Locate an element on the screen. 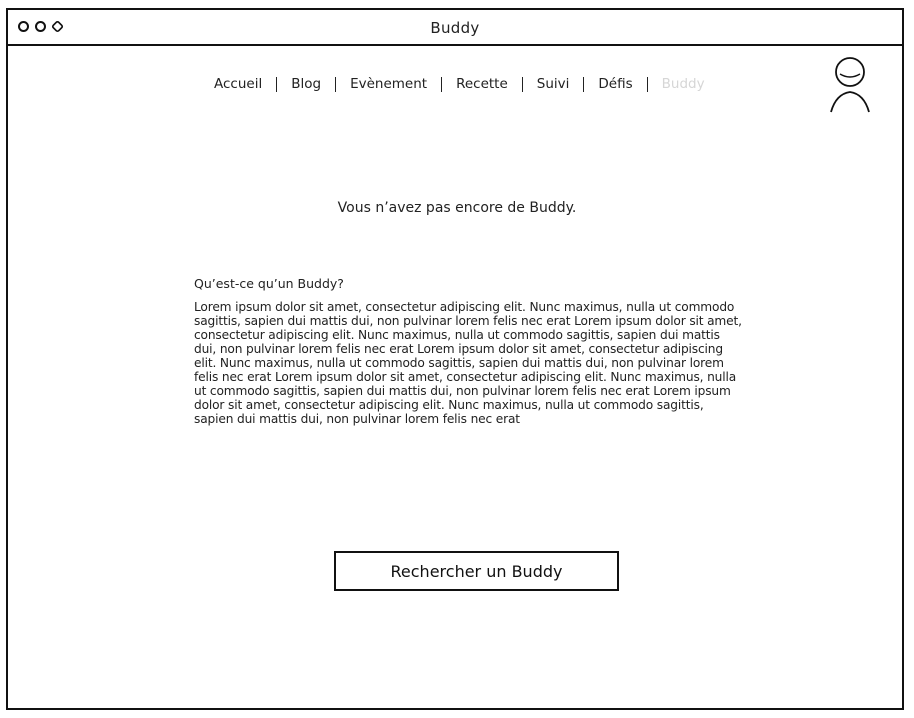 Image resolution: width=914 pixels, height=718 pixels. no-buddy-notice: Vous n’avez pas encore de Buddy. is located at coordinates (457, 208).